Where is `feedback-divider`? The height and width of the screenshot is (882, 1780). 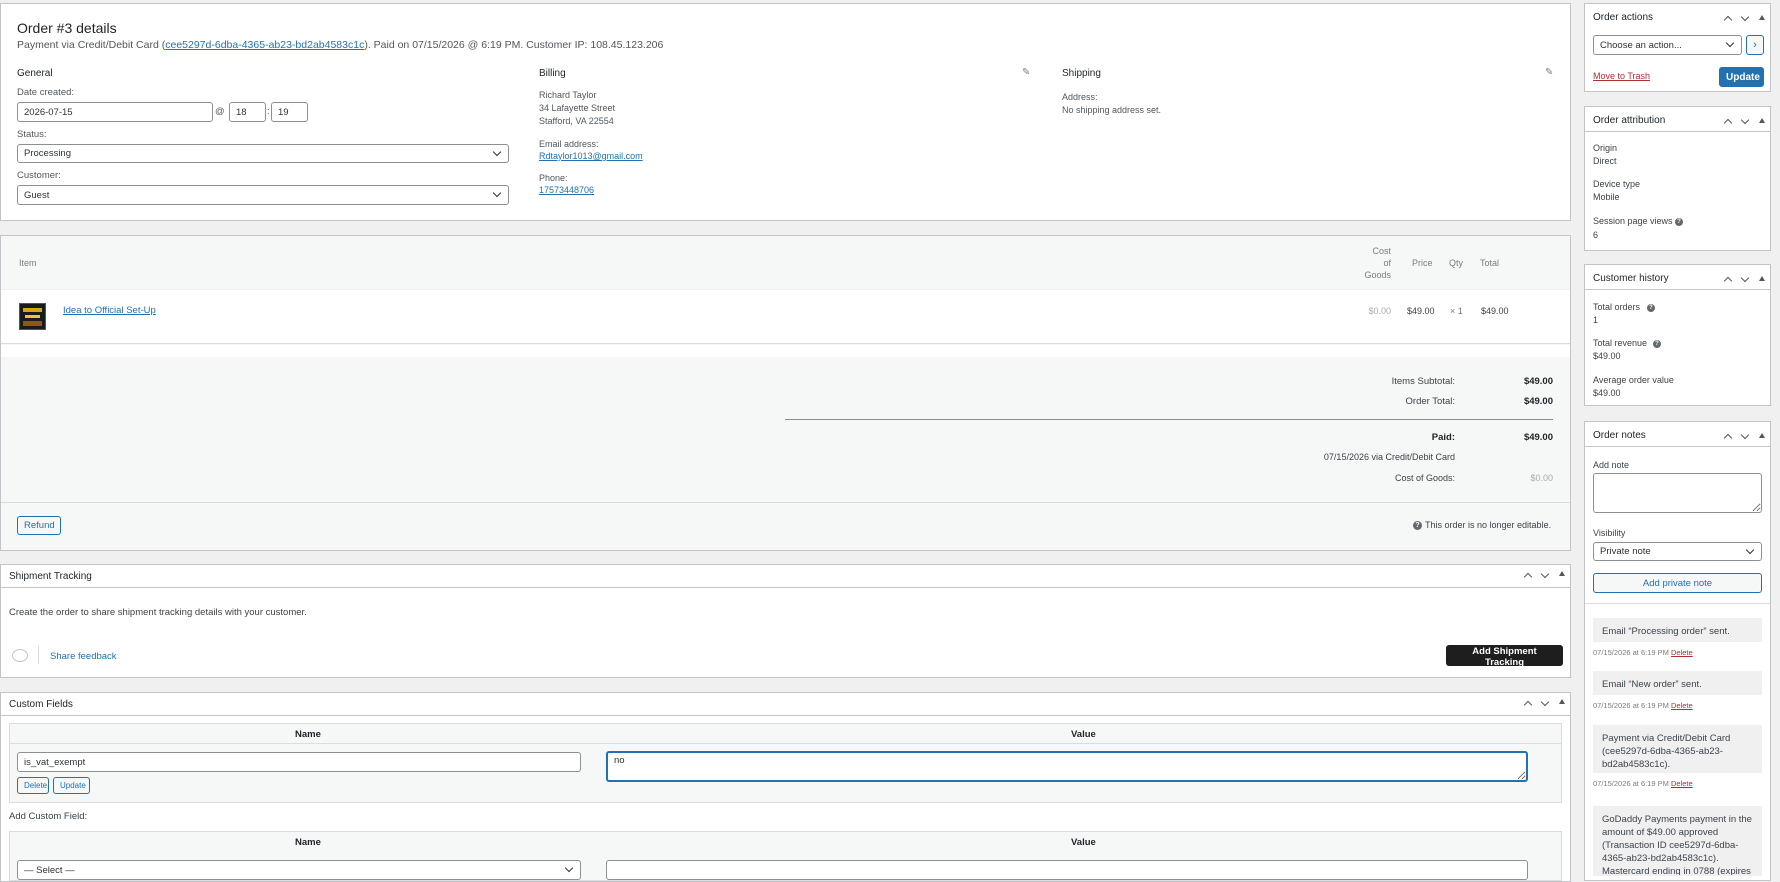 feedback-divider is located at coordinates (38, 655).